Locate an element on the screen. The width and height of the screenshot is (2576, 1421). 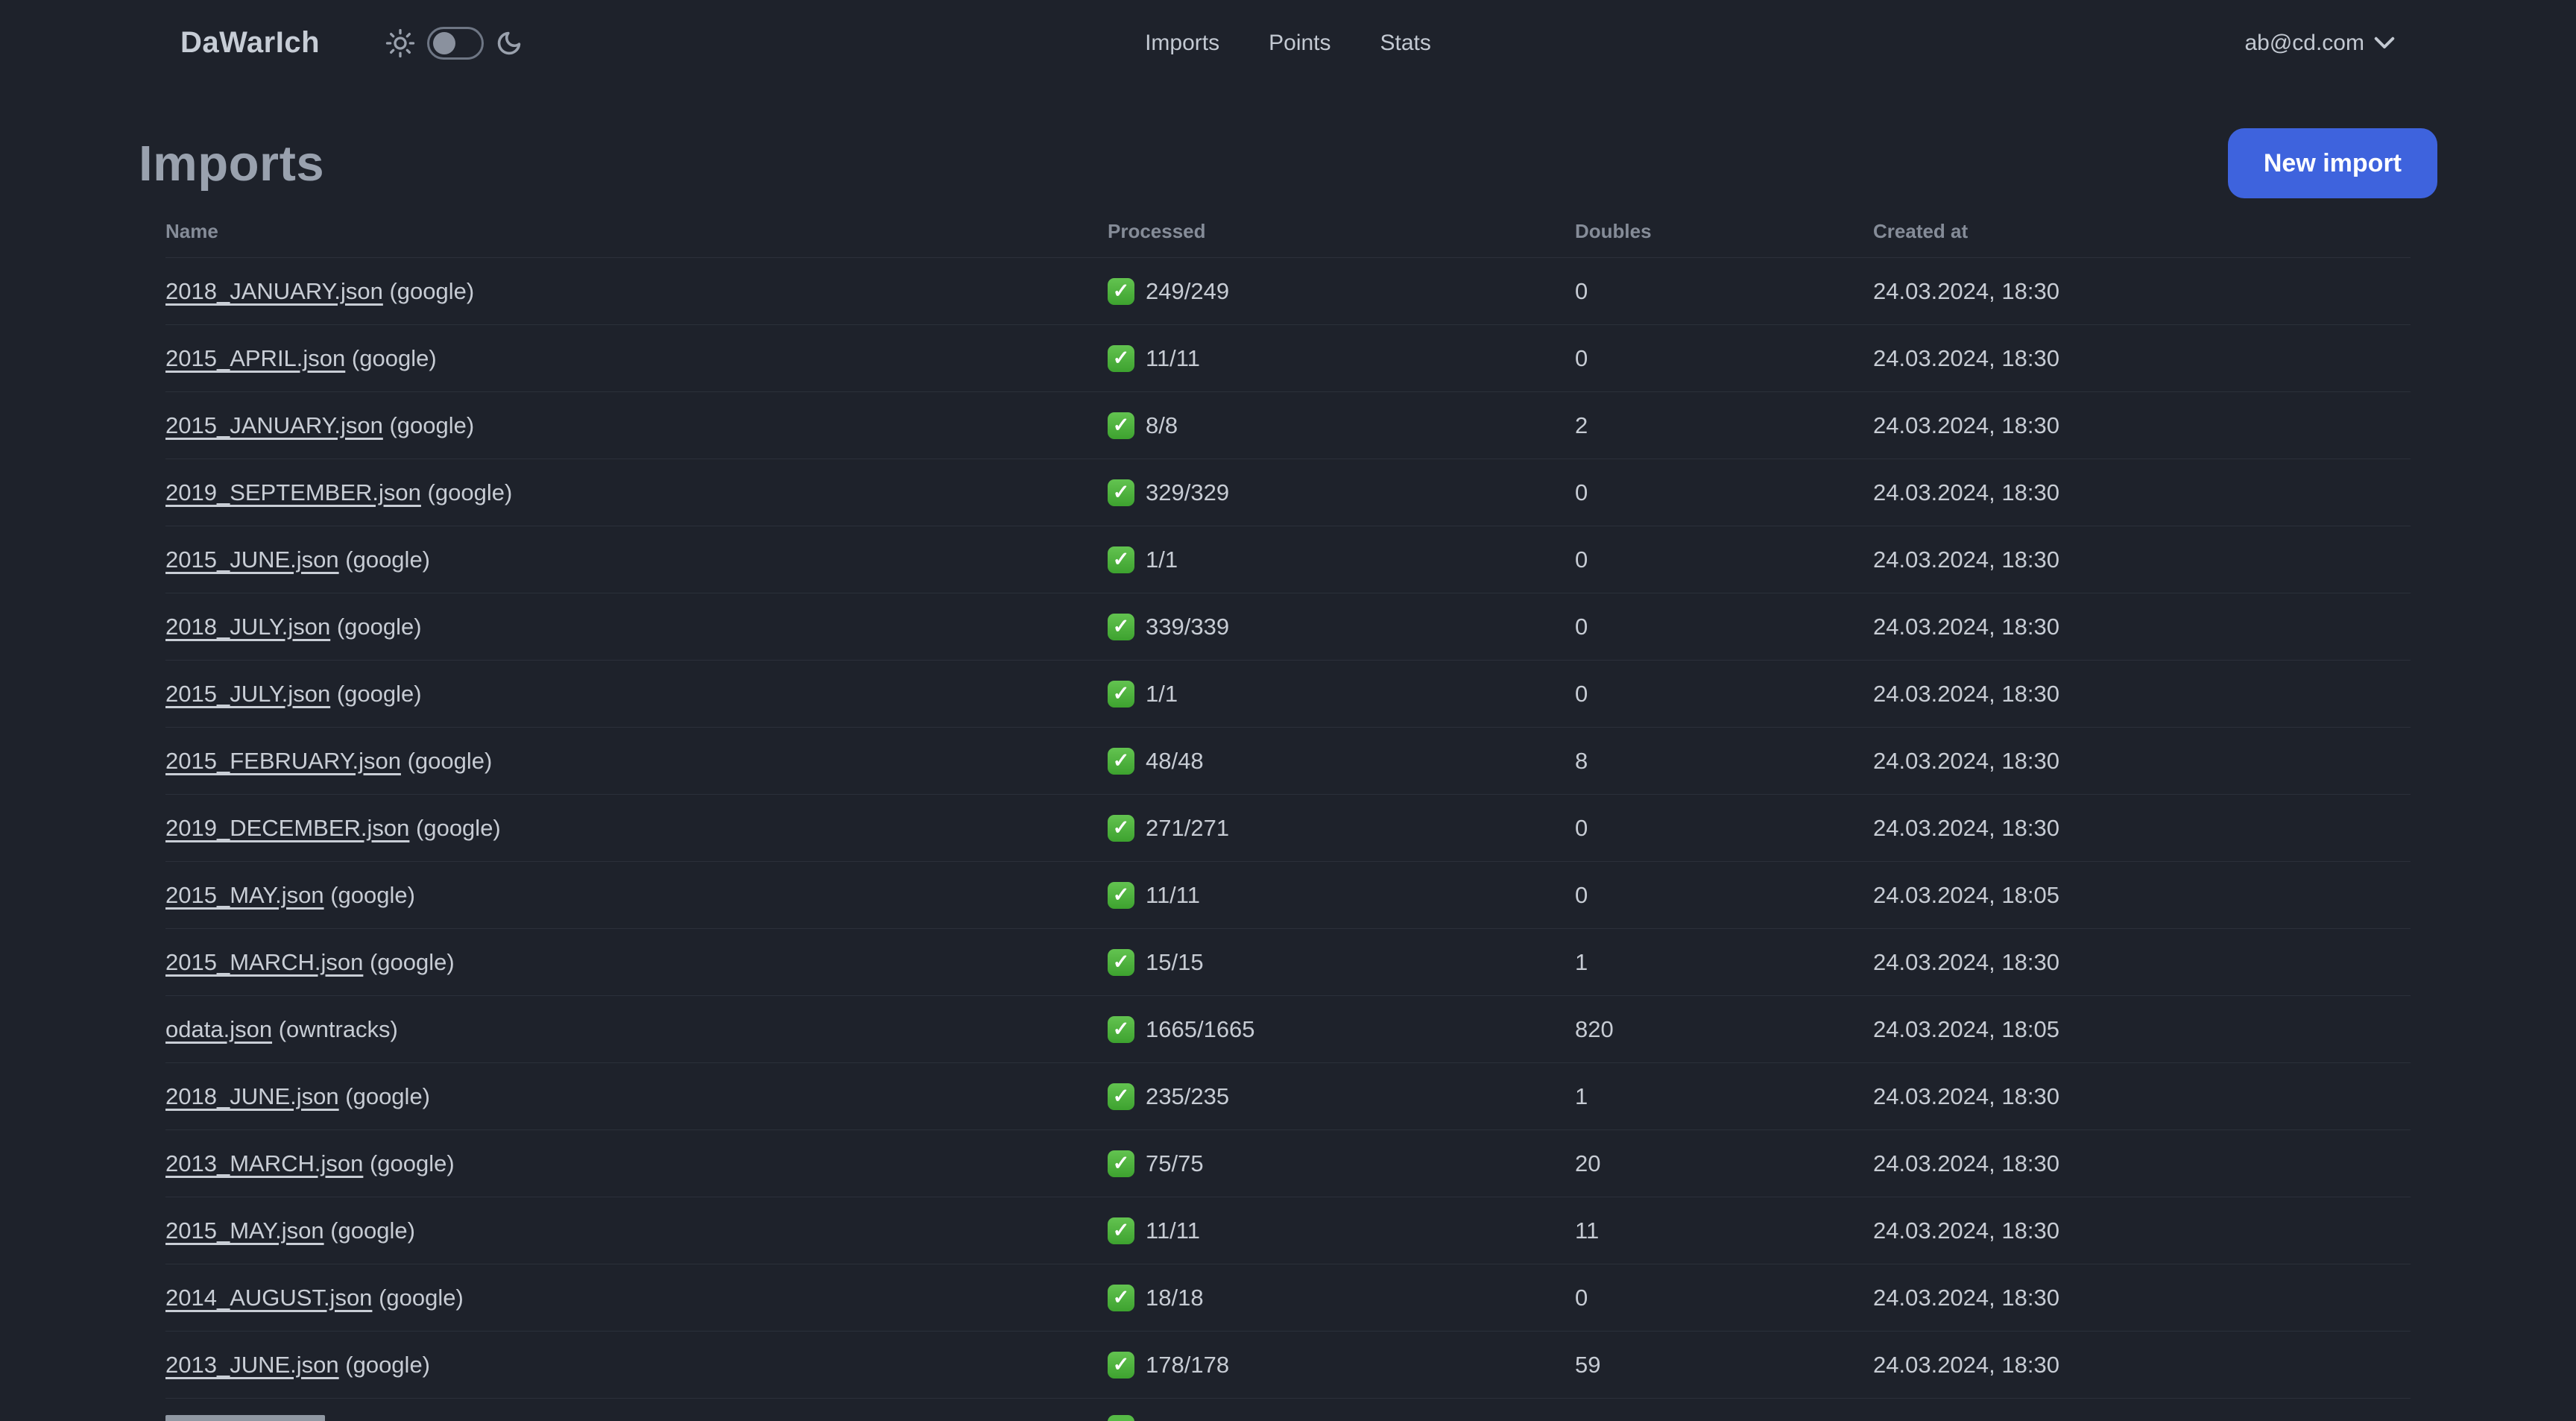
import-file-link: 2015_JANUARY.json is located at coordinates (274, 425).